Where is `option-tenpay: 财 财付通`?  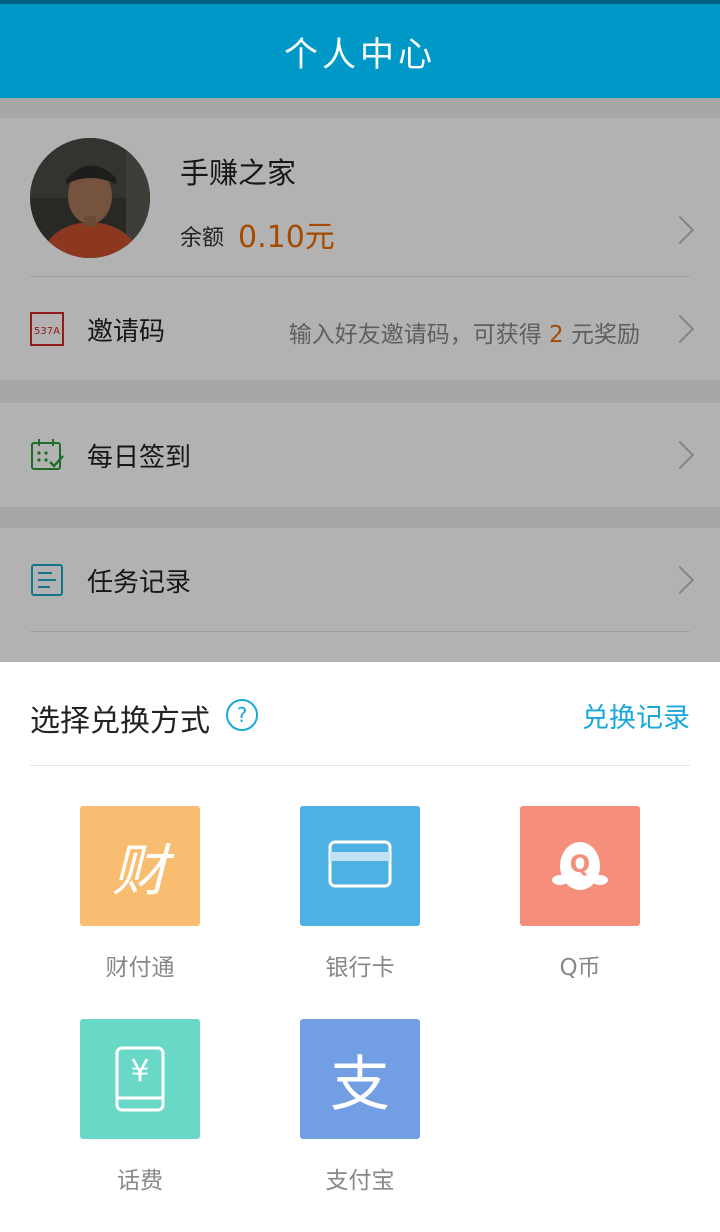
option-tenpay: 财 财付通 is located at coordinates (140, 894).